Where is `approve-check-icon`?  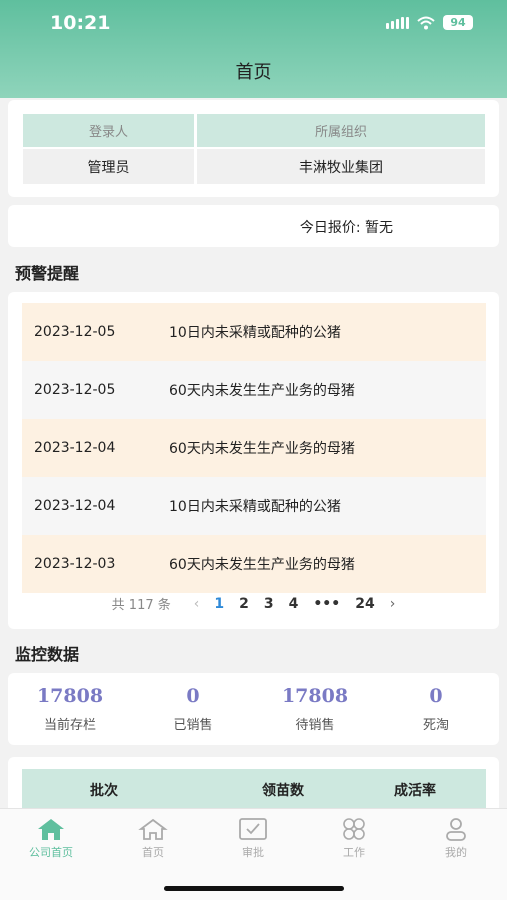 approve-check-icon is located at coordinates (253, 829).